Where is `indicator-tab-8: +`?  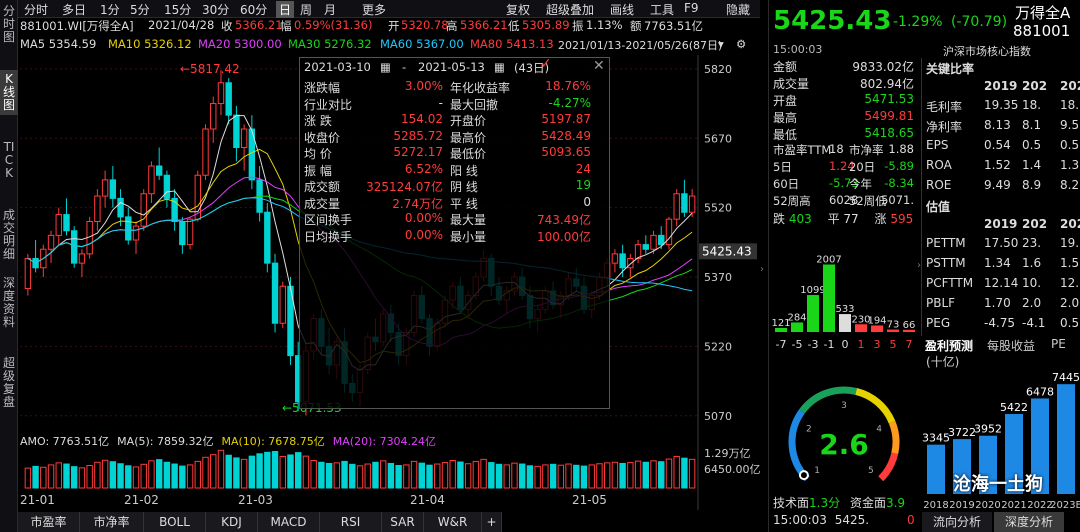
indicator-tab-8: + is located at coordinates (492, 522).